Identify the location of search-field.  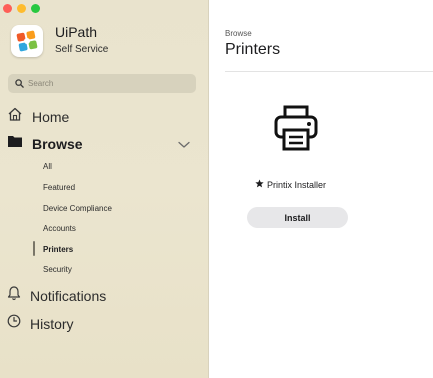
(102, 83).